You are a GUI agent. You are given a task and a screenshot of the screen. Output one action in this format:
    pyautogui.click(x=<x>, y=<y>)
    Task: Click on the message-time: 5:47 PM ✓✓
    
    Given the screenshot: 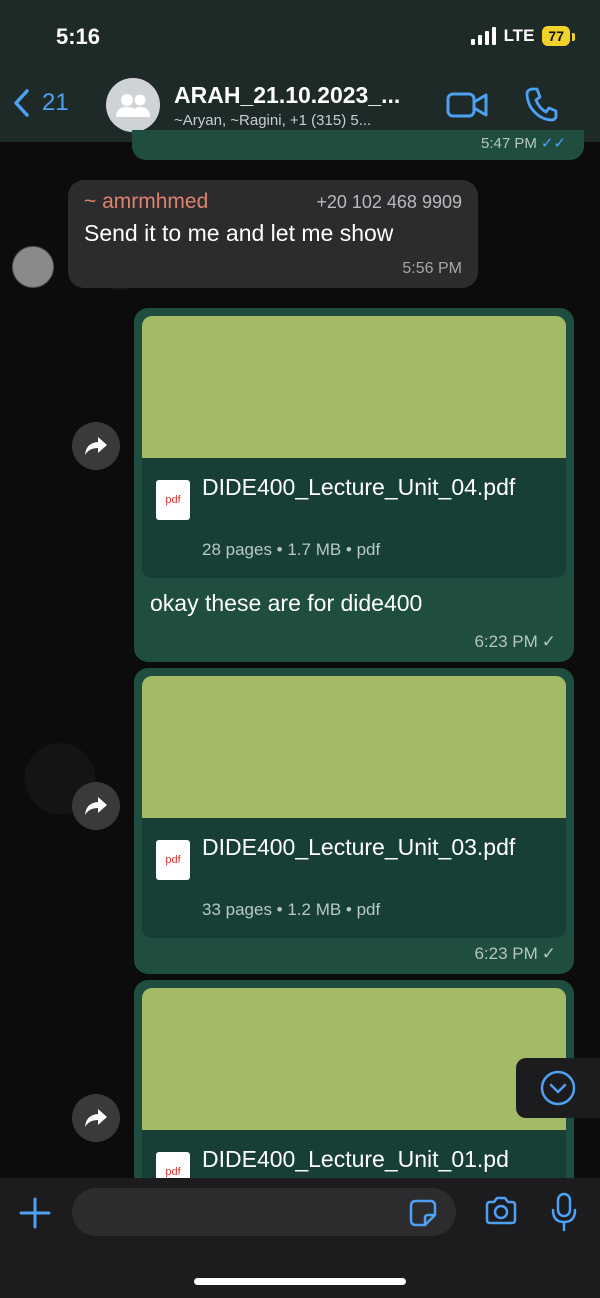 What is the action you would take?
    pyautogui.click(x=523, y=143)
    